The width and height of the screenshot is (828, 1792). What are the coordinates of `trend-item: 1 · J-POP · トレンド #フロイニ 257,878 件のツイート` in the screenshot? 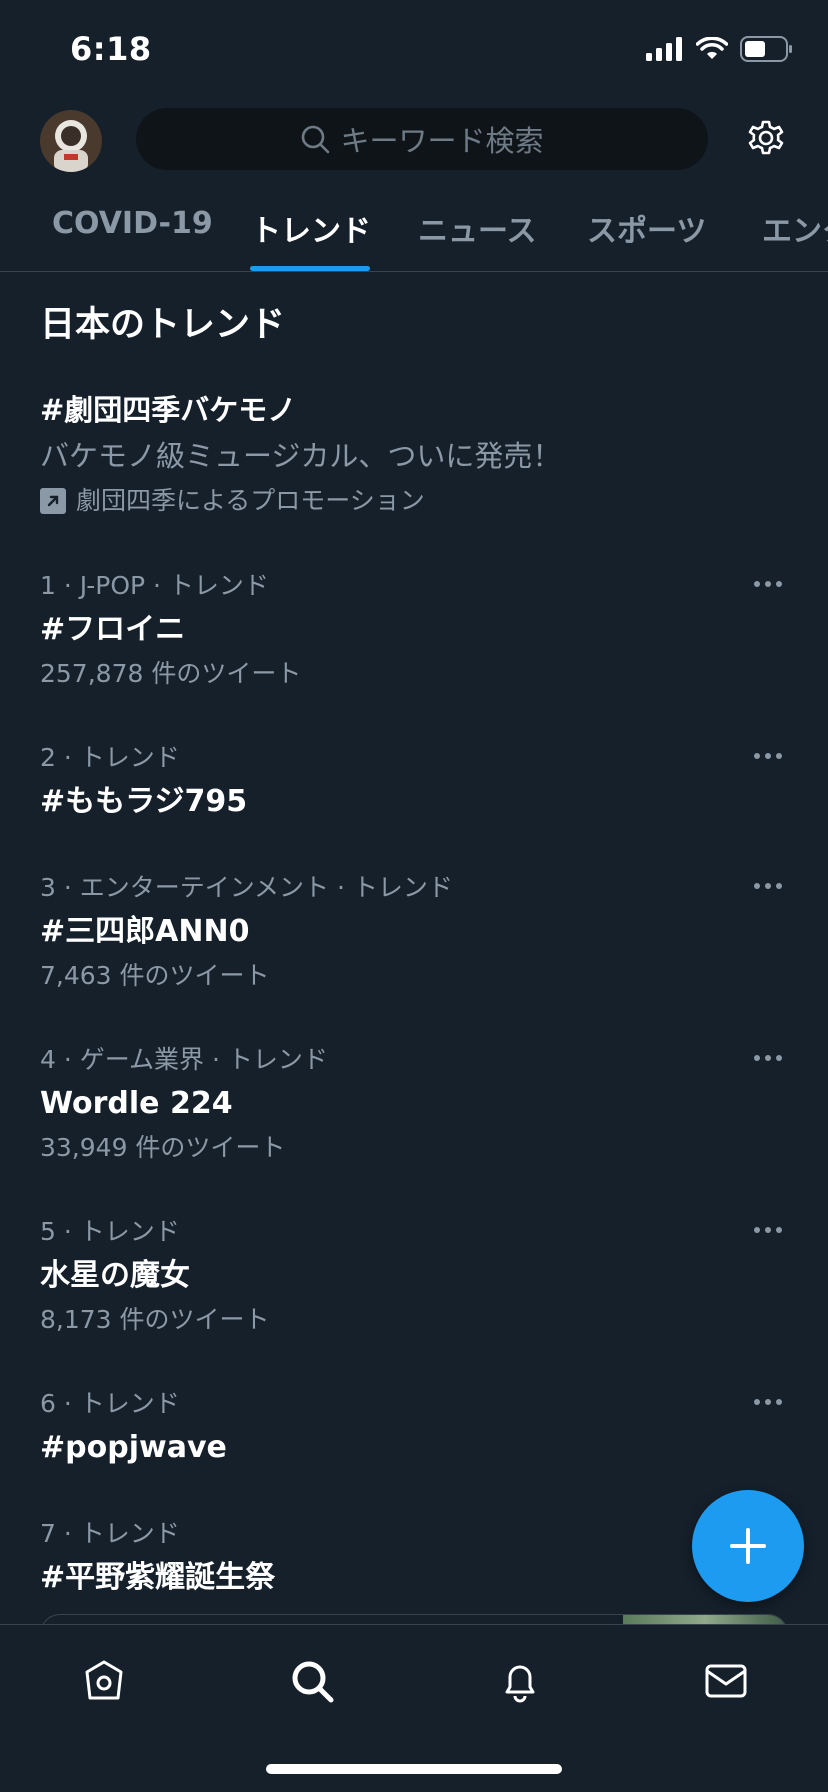 It's located at (414, 630).